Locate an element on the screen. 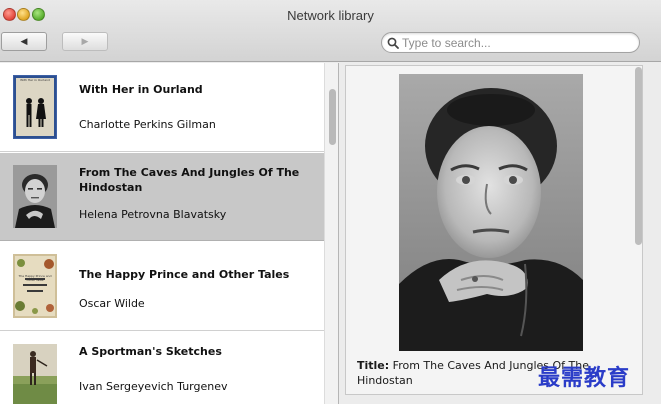 This screenshot has width=661, height=404. detail-scrollbar is located at coordinates (638, 230).